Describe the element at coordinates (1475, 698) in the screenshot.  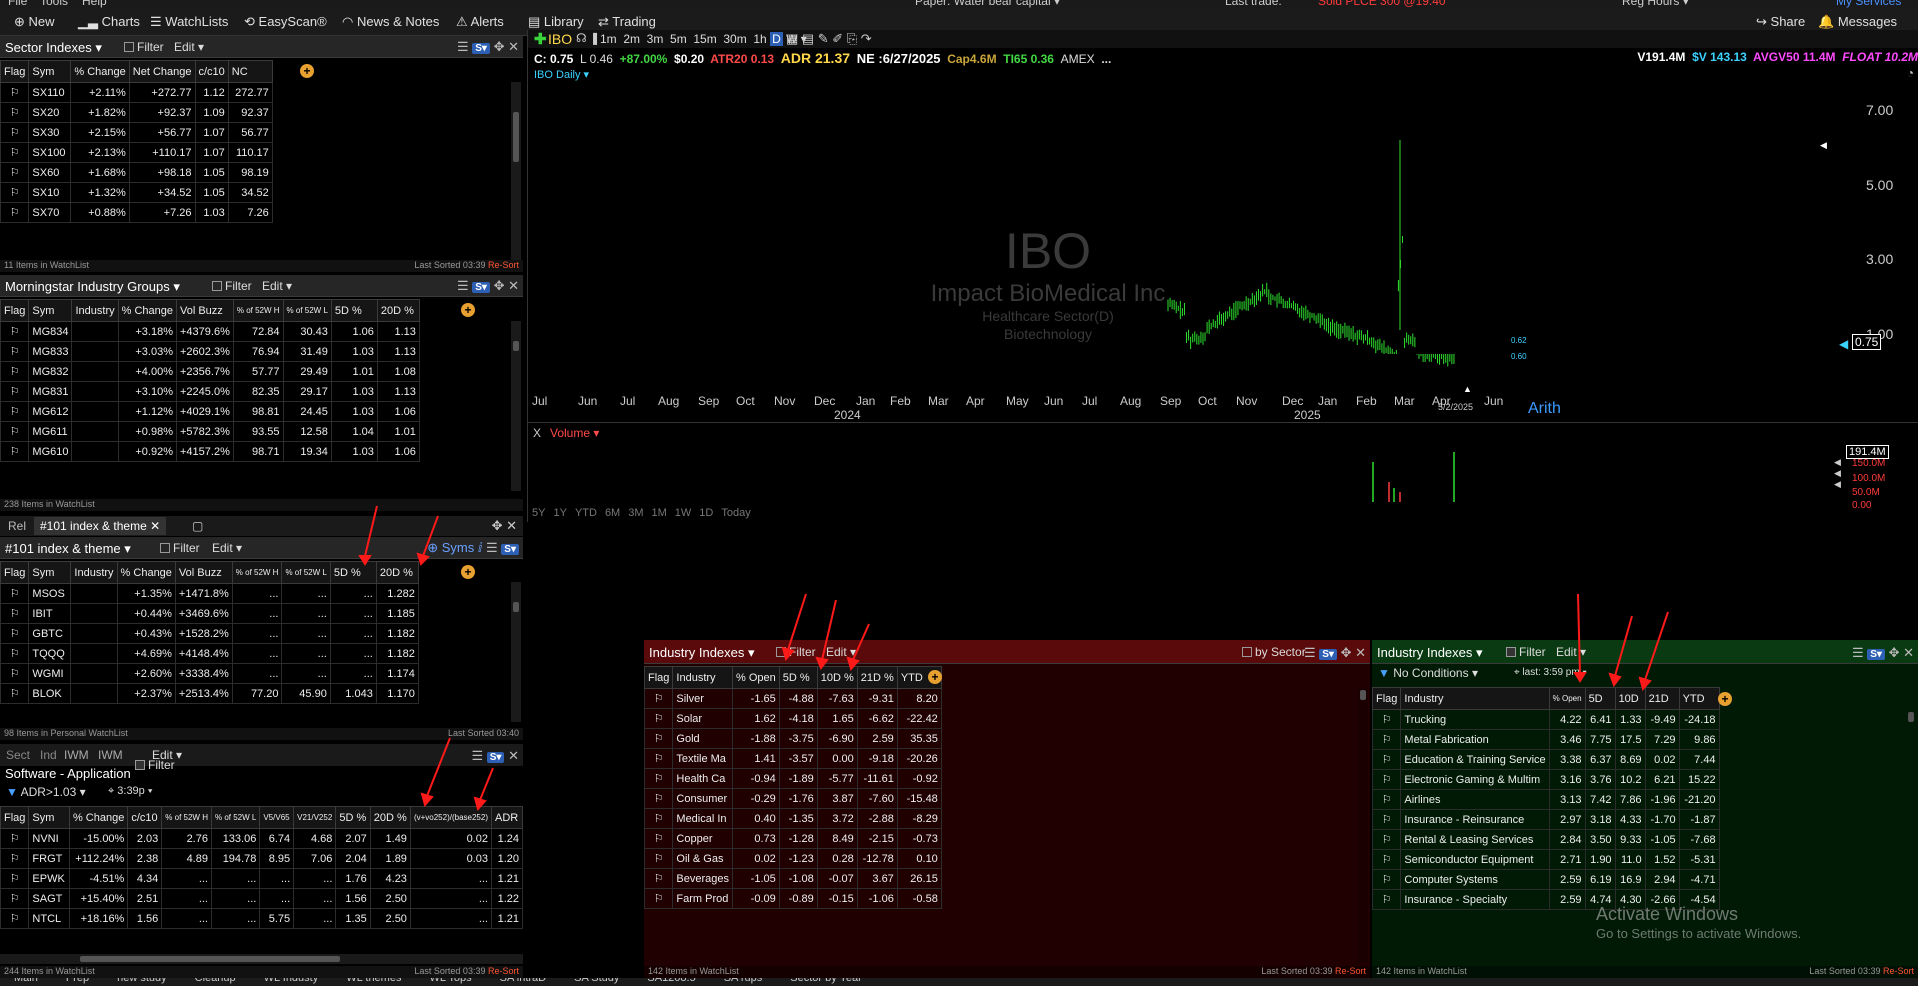
I see `column-header: Industry` at that location.